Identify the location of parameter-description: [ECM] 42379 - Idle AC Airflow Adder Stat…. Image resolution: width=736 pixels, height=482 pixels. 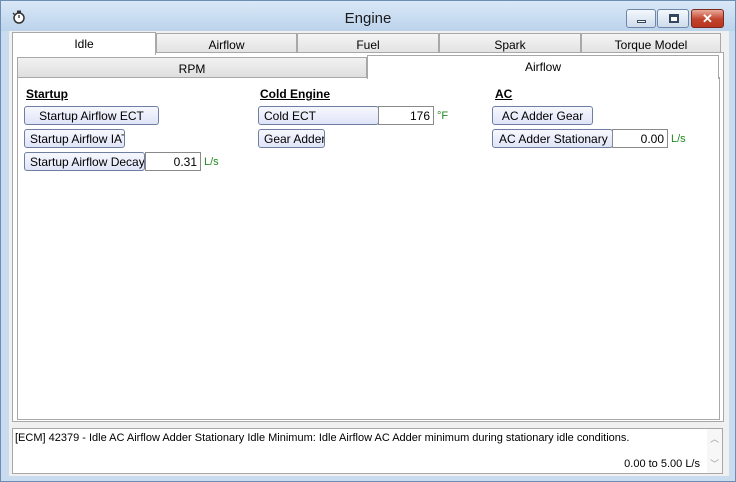
(322, 438).